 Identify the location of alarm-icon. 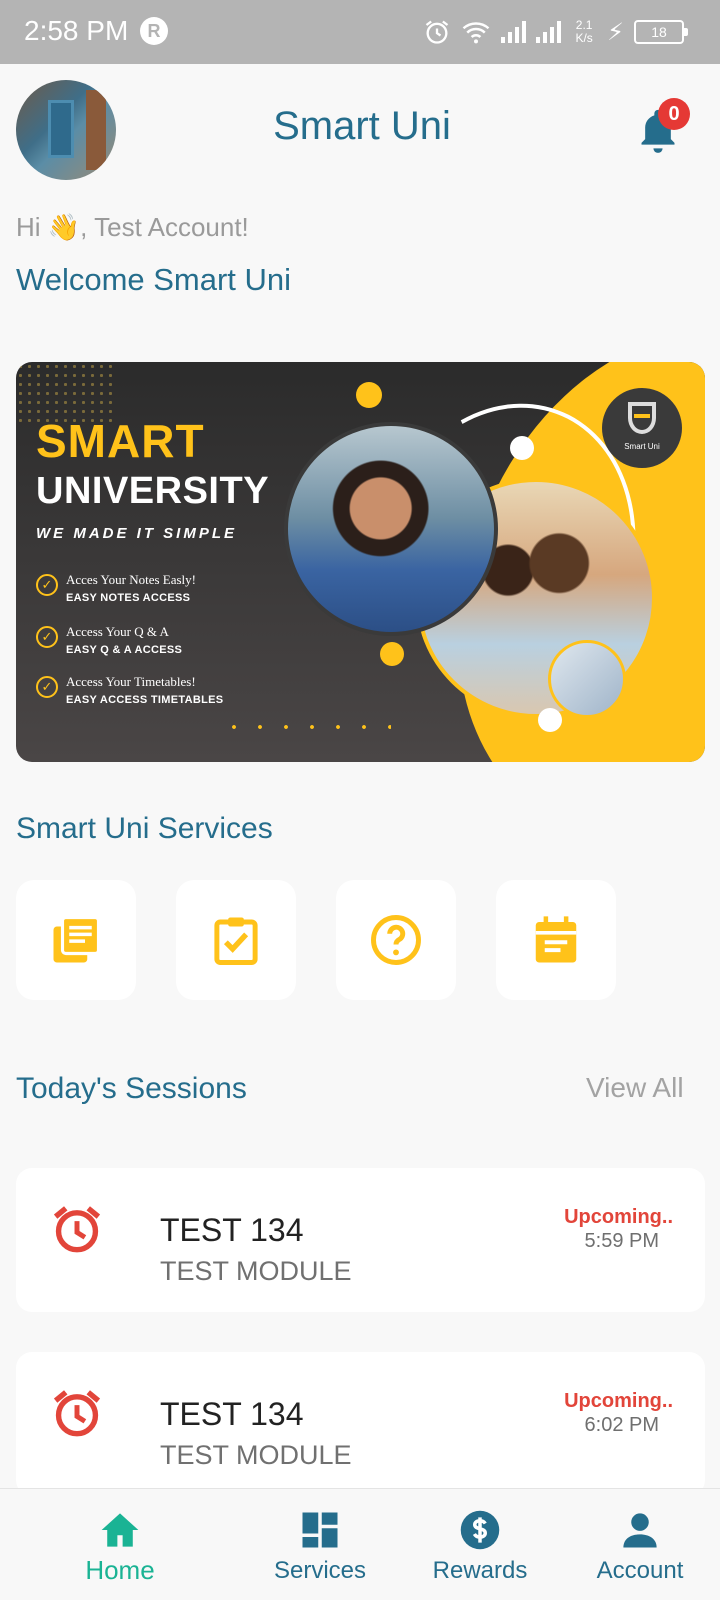
(437, 32).